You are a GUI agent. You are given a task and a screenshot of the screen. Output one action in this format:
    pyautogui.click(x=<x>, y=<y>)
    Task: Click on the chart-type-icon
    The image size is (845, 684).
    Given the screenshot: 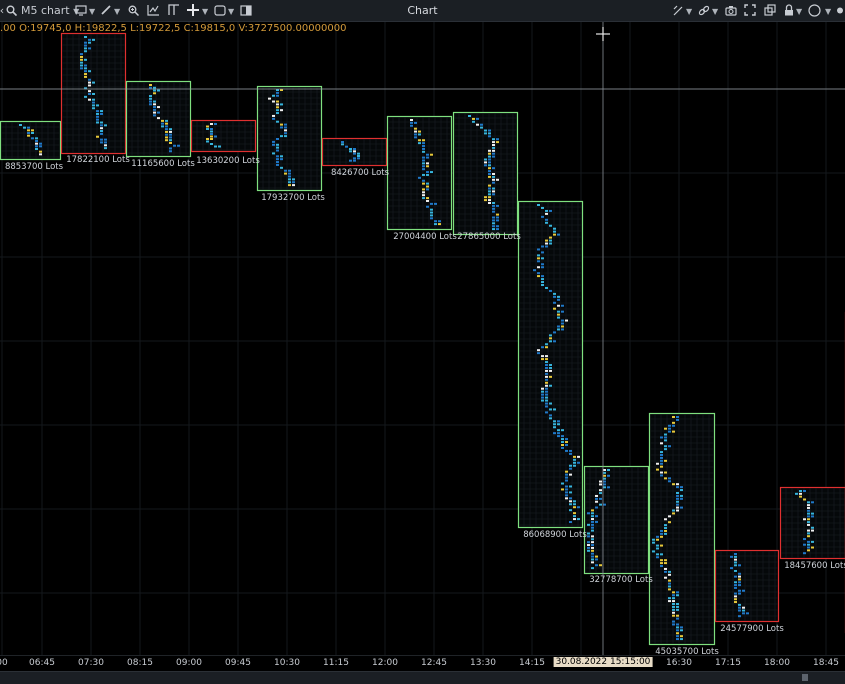 What is the action you would take?
    pyautogui.click(x=81, y=12)
    